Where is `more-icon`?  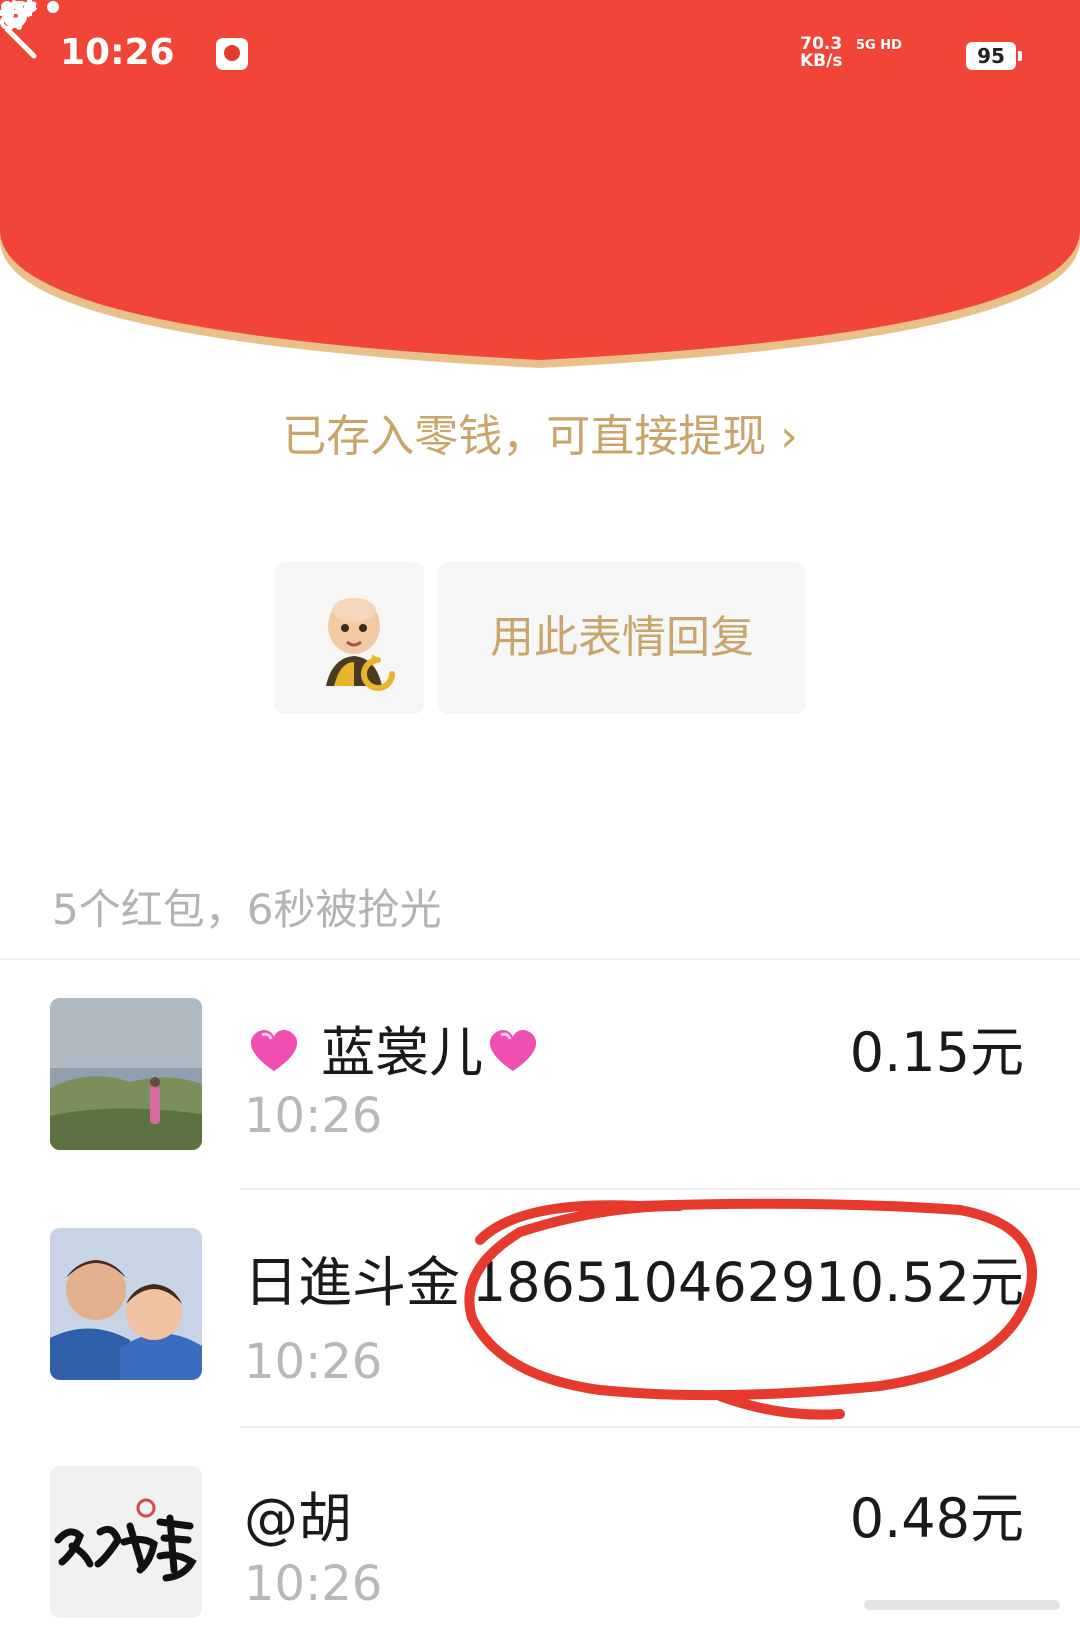 more-icon is located at coordinates (30, 7).